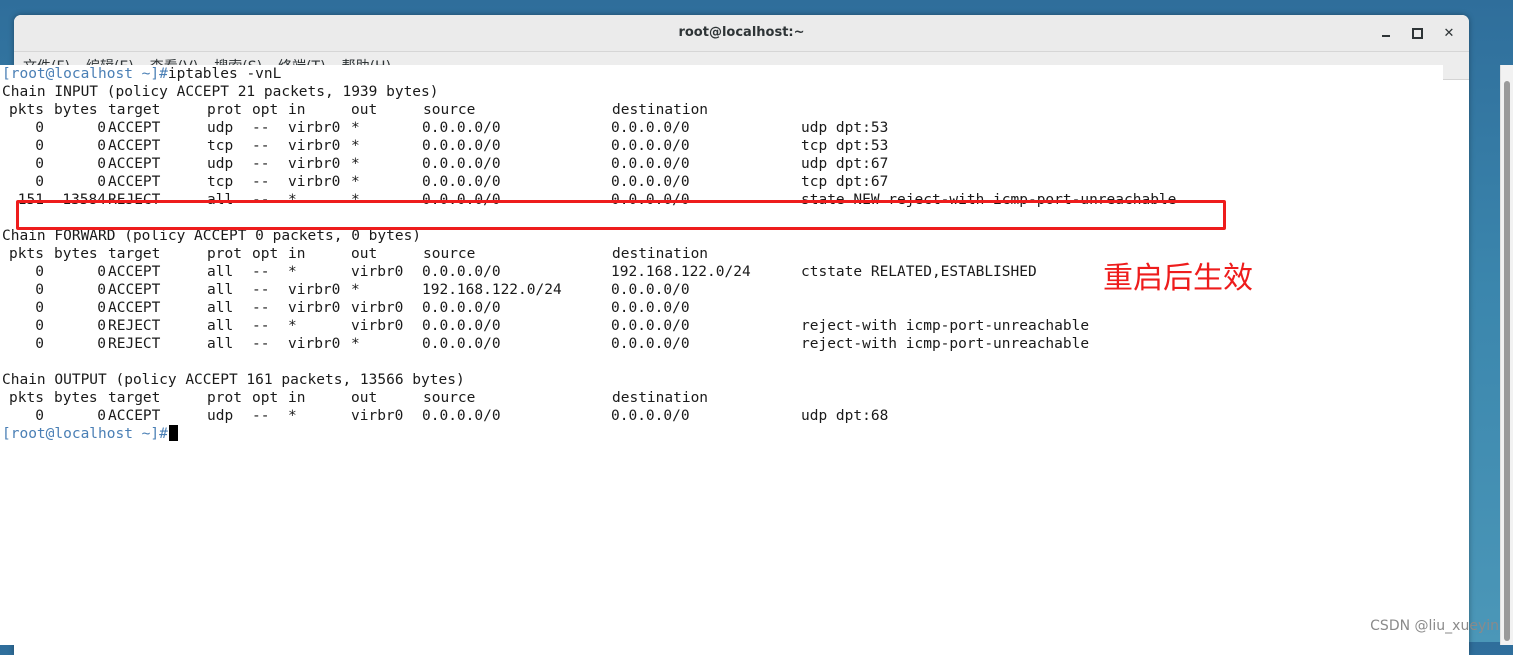 Image resolution: width=1513 pixels, height=655 pixels. I want to click on cell-extra: udp dpt:68, so click(845, 416).